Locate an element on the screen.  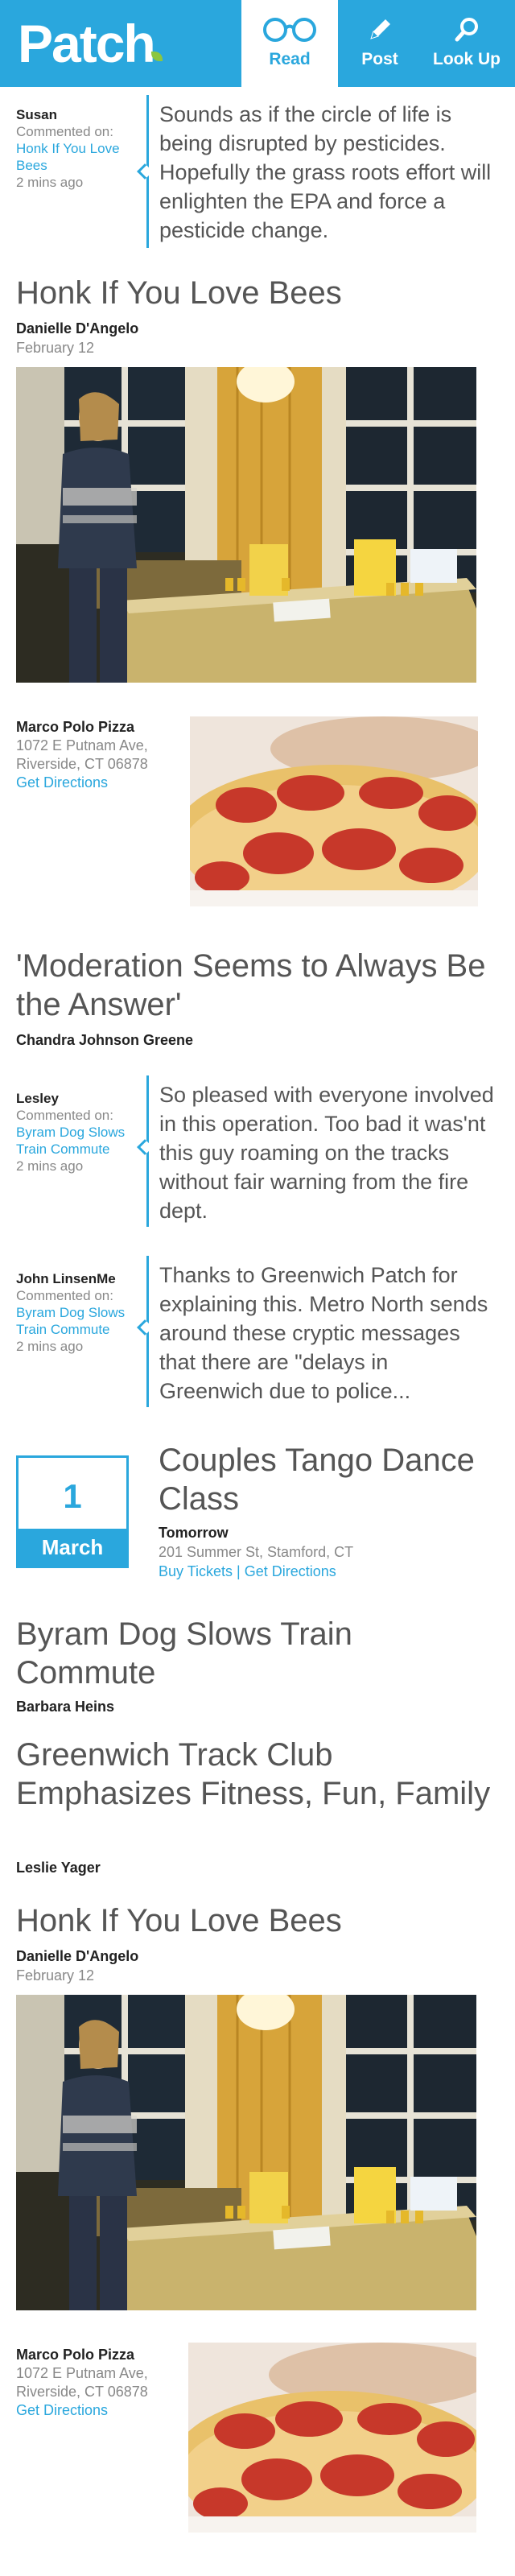
nav-post-label: Post is located at coordinates (379, 59).